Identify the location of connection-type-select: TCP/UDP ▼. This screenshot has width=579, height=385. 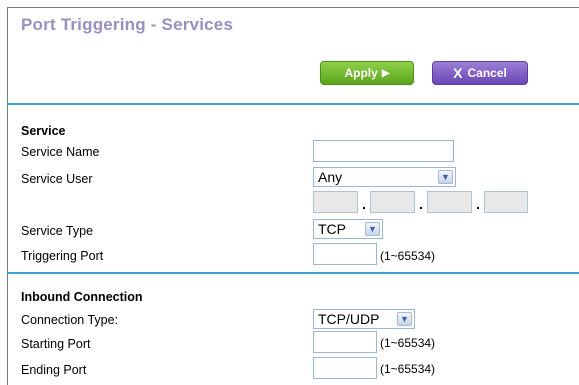
(364, 319).